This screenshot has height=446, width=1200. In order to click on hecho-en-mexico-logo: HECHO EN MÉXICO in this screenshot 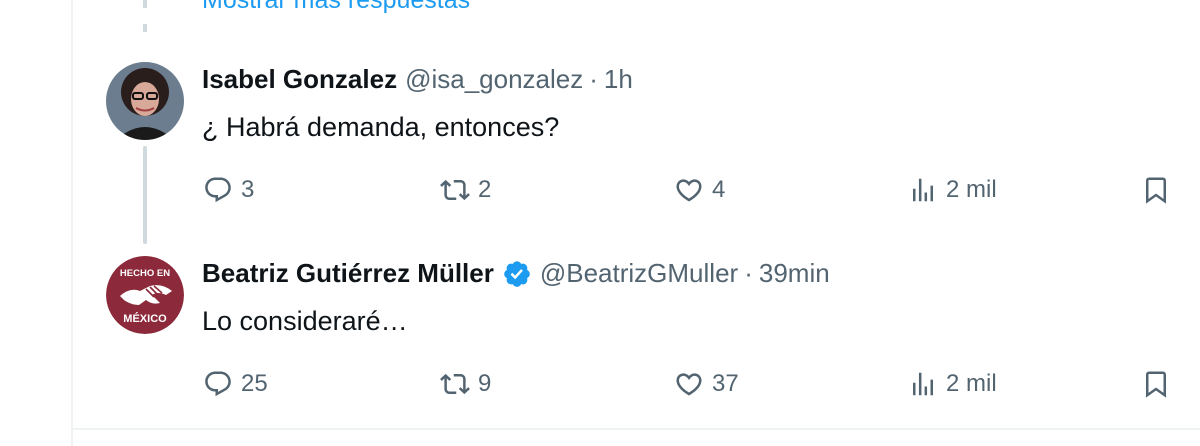, I will do `click(145, 295)`.